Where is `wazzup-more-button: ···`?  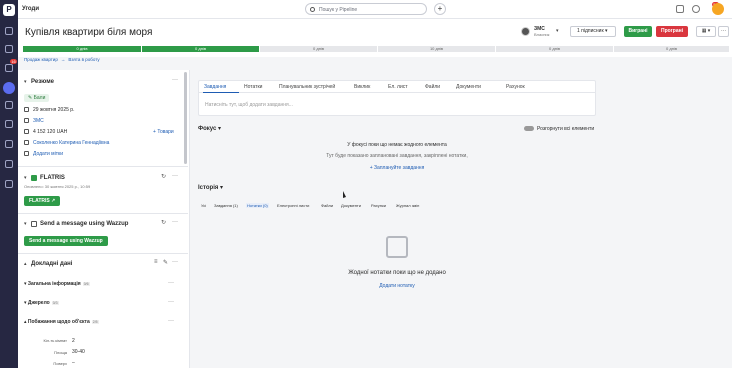
wazzup-more-button: ··· is located at coordinates (175, 222).